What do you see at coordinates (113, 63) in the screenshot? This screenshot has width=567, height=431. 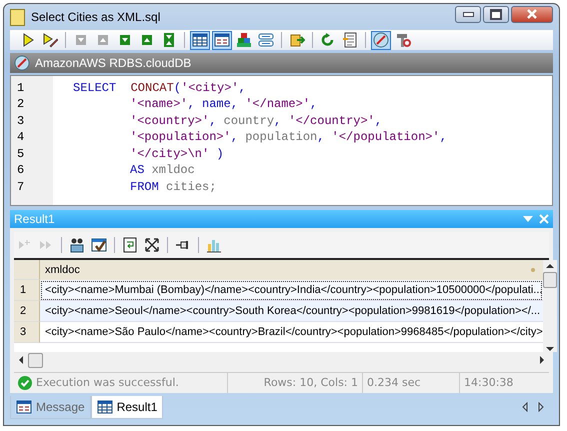 I see `connection-name: AmazonAWS RDBS.cloudDB` at bounding box center [113, 63].